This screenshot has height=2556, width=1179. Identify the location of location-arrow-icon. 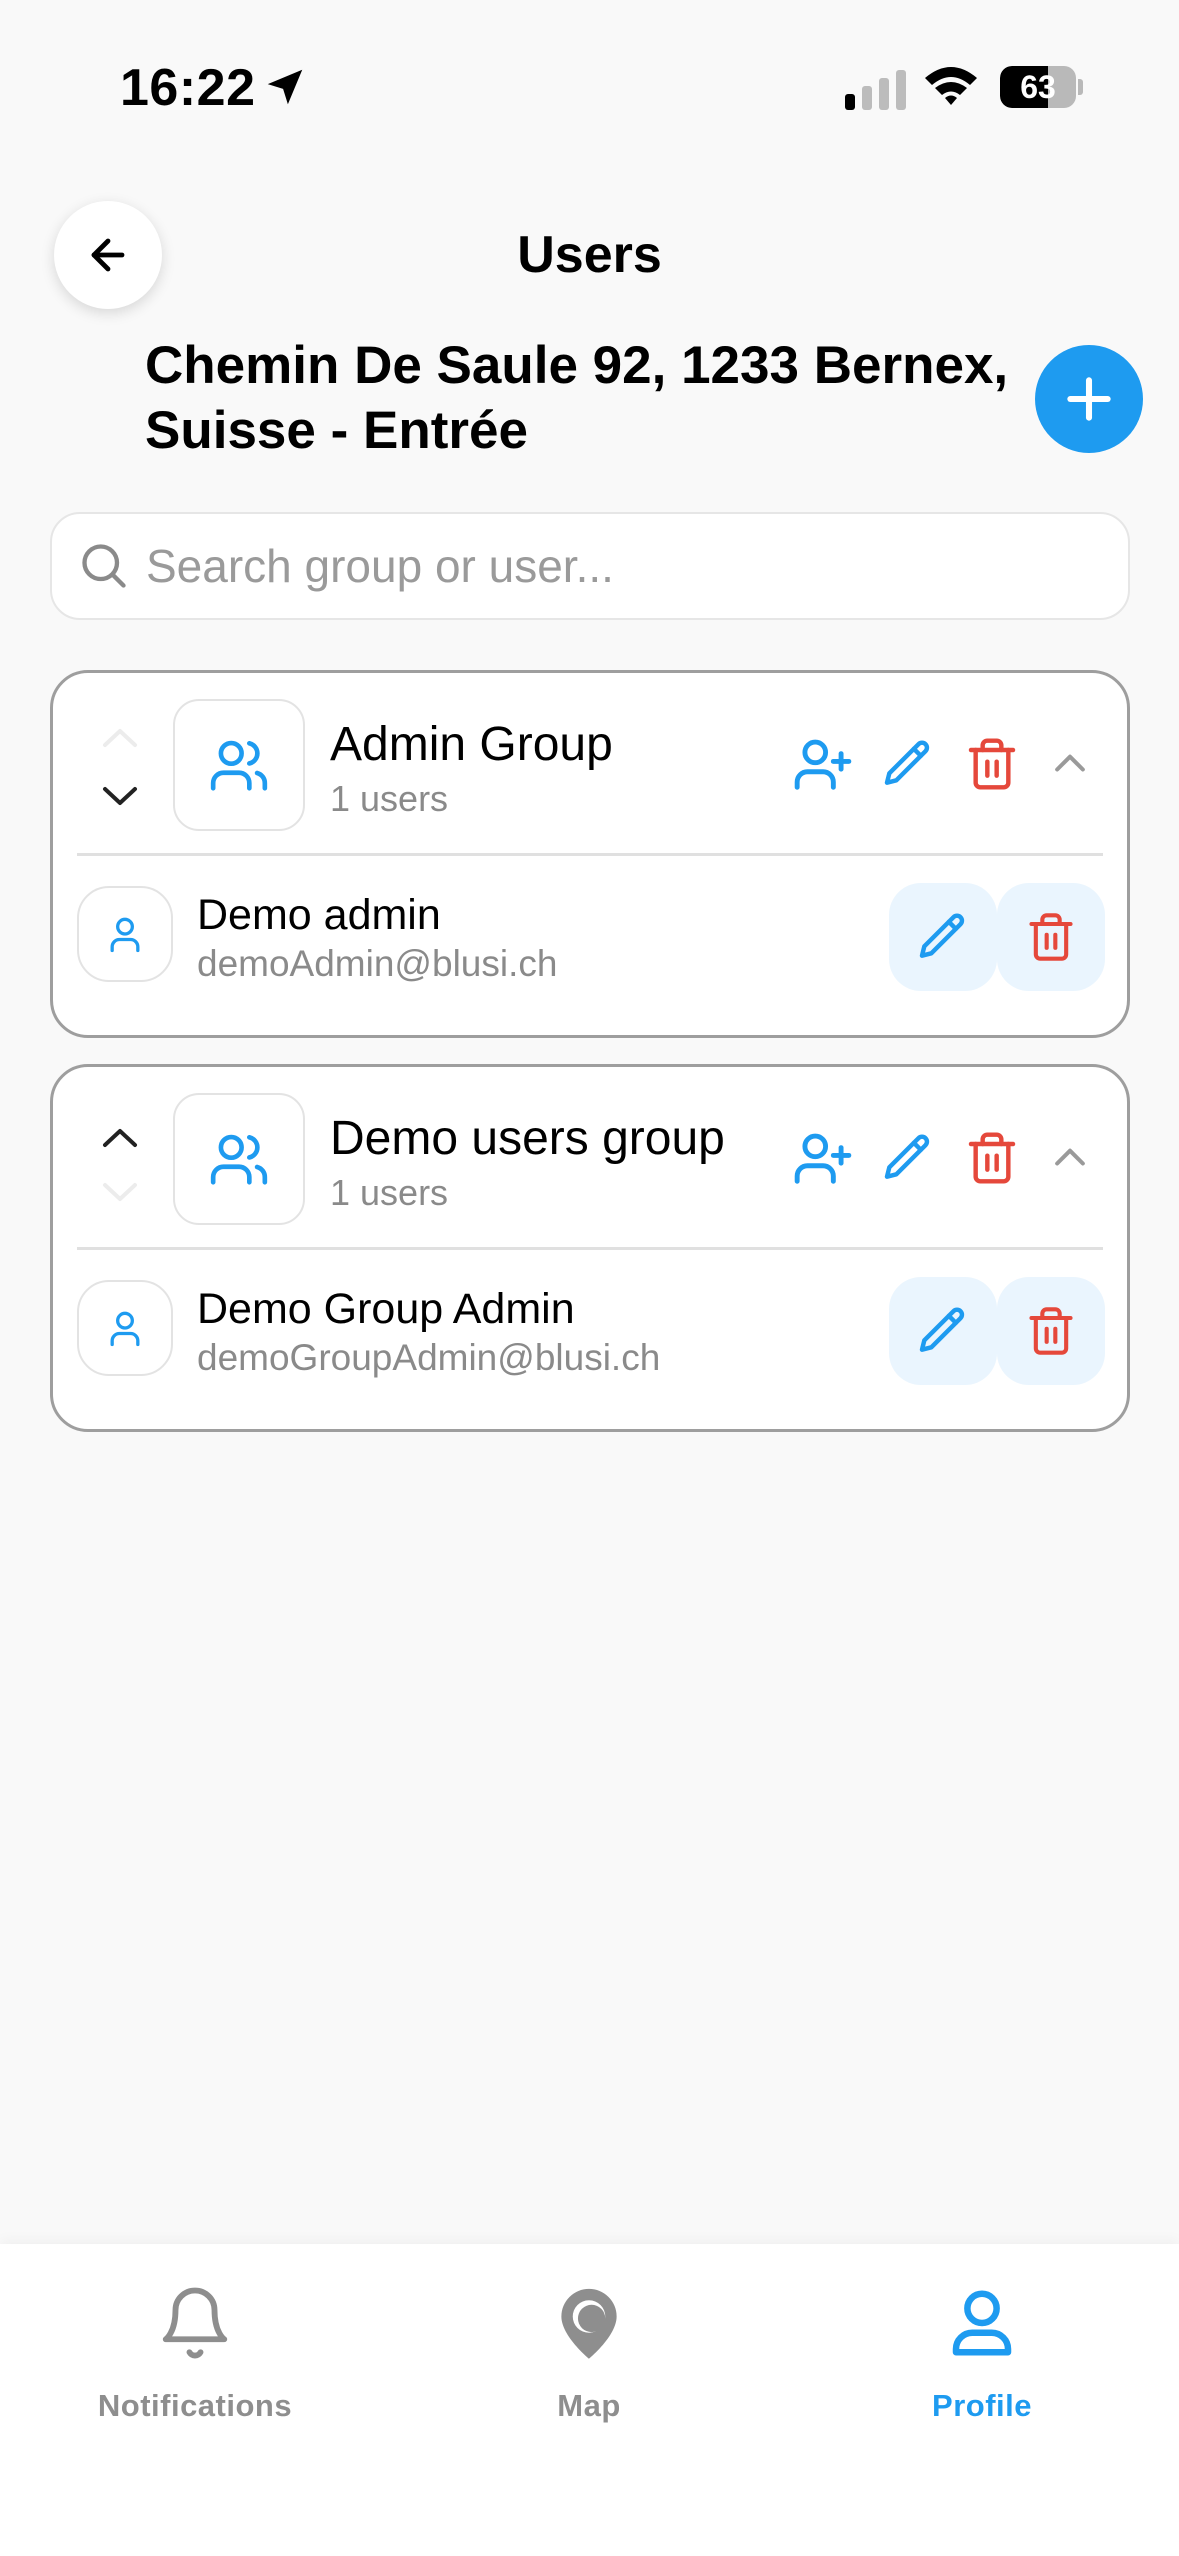
(285, 87).